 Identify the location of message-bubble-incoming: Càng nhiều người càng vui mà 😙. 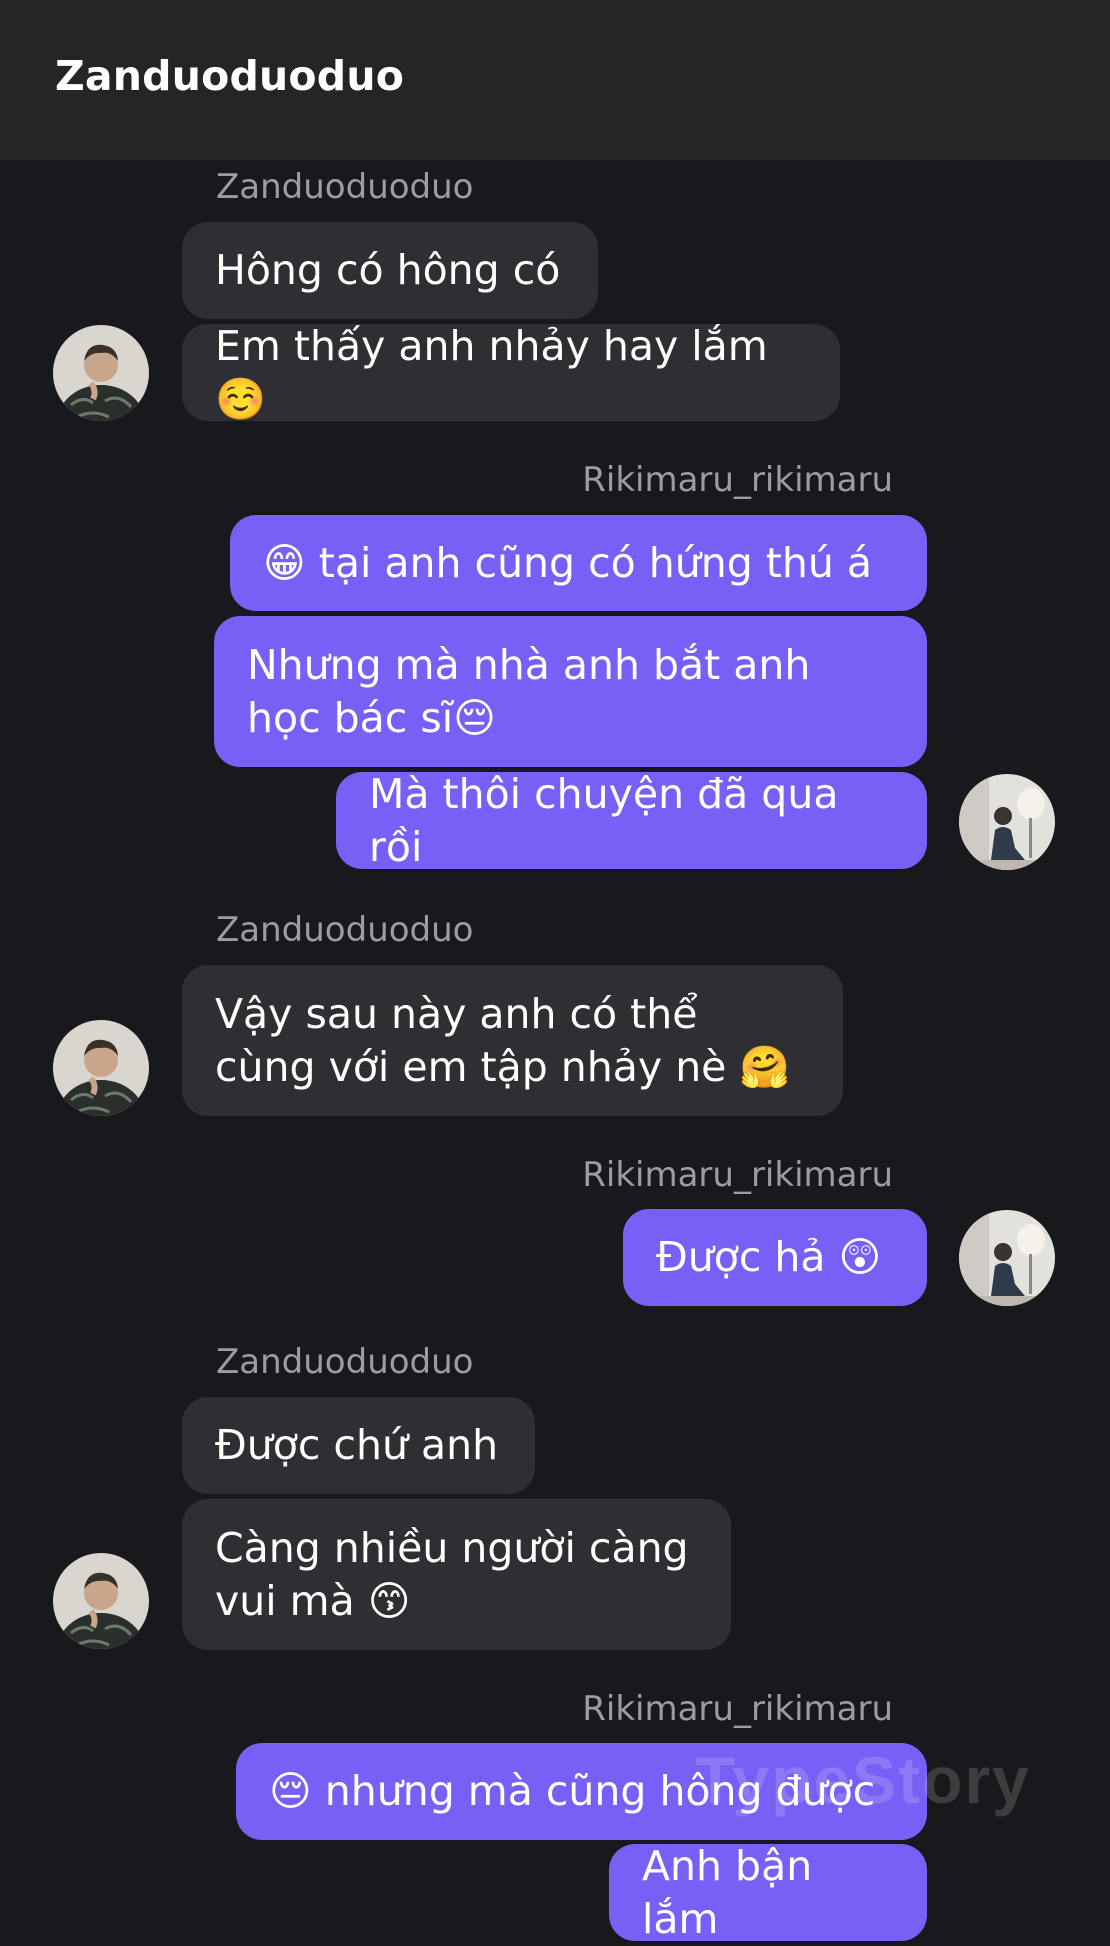
(456, 1574).